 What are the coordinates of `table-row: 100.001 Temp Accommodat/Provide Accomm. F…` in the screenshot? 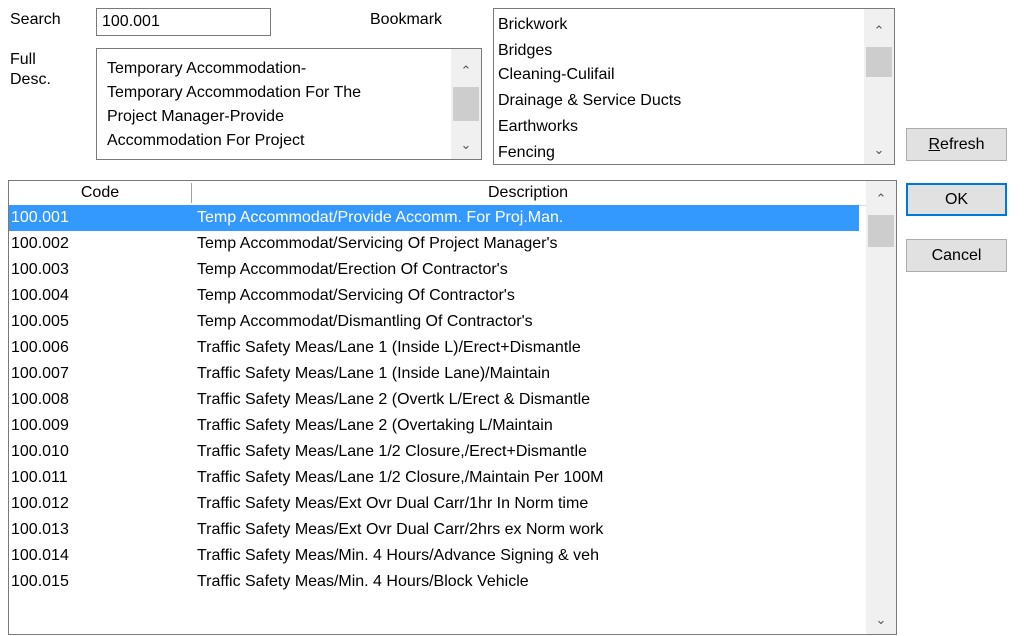 It's located at (434, 218).